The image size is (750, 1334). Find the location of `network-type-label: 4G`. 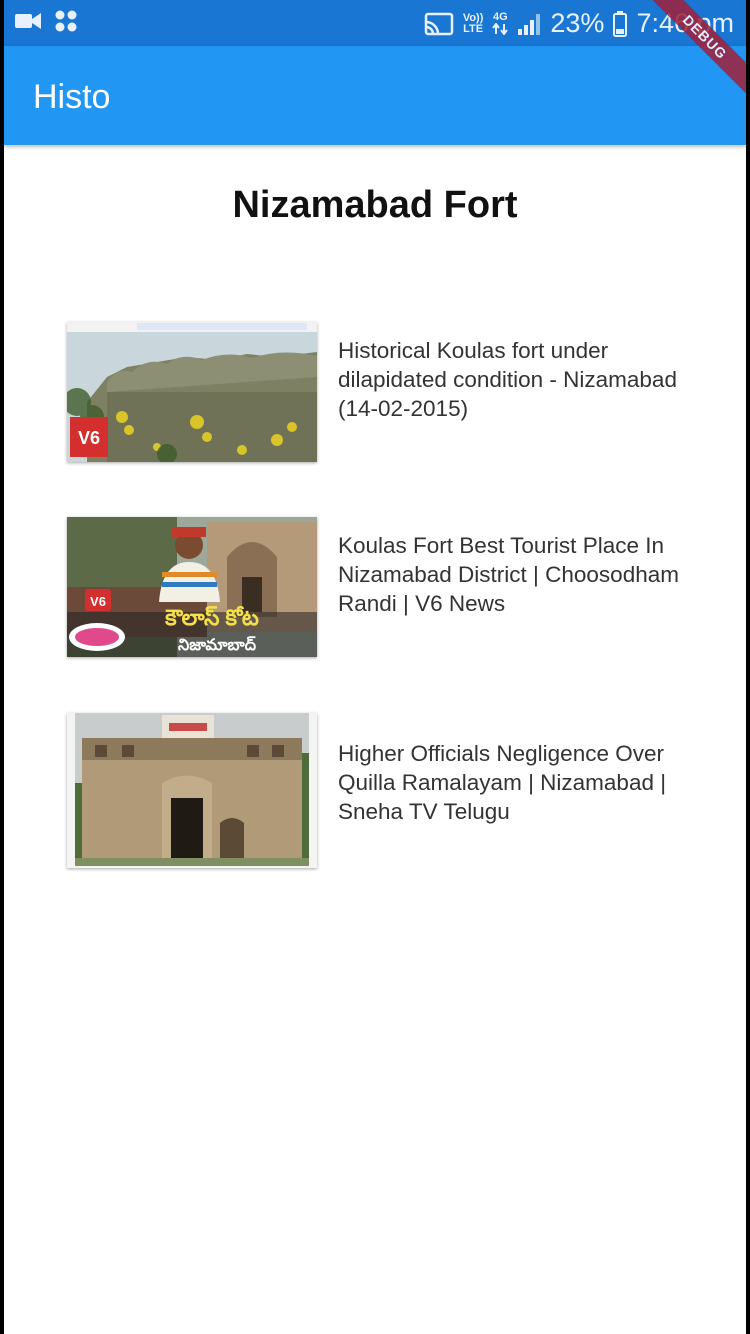

network-type-label: 4G is located at coordinates (500, 17).